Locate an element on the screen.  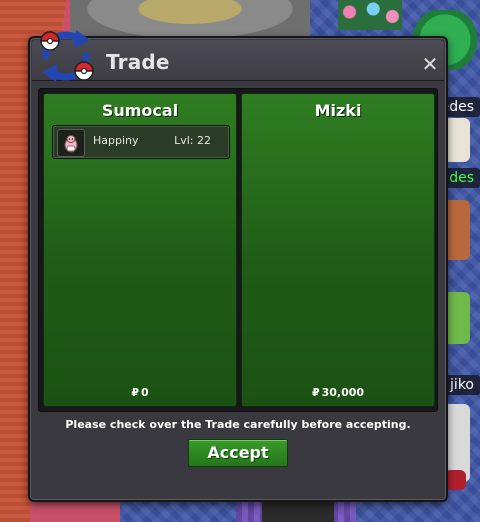
offered-money: ₽30,000 is located at coordinates (338, 392).